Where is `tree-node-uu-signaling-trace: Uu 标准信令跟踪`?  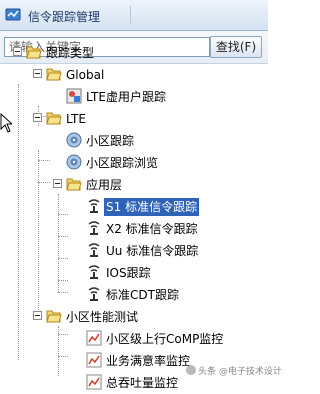 tree-node-uu-signaling-trace: Uu 标准信令跟踪 is located at coordinates (134, 251).